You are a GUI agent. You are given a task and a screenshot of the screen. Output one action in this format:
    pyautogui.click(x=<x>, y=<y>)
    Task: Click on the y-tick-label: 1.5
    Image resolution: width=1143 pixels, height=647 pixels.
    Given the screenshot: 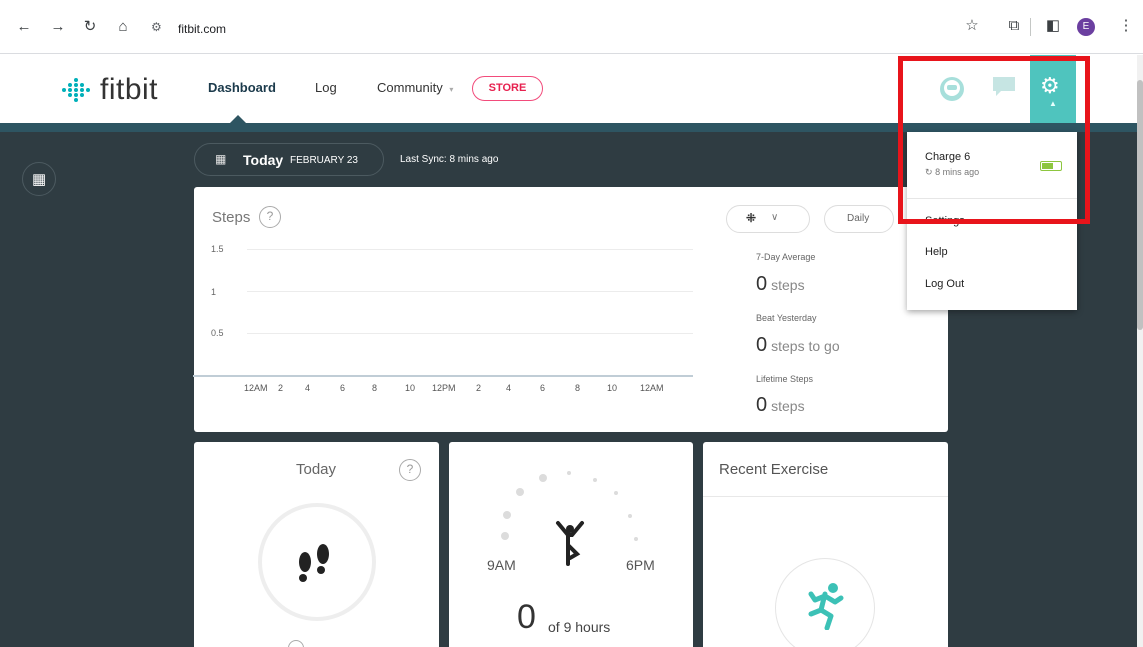 What is the action you would take?
    pyautogui.click(x=217, y=249)
    